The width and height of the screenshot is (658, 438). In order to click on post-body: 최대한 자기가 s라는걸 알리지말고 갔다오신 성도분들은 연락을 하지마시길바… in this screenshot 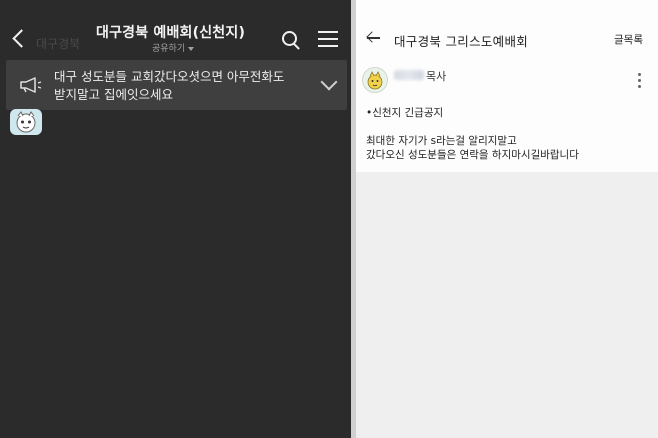, I will do `click(472, 148)`.